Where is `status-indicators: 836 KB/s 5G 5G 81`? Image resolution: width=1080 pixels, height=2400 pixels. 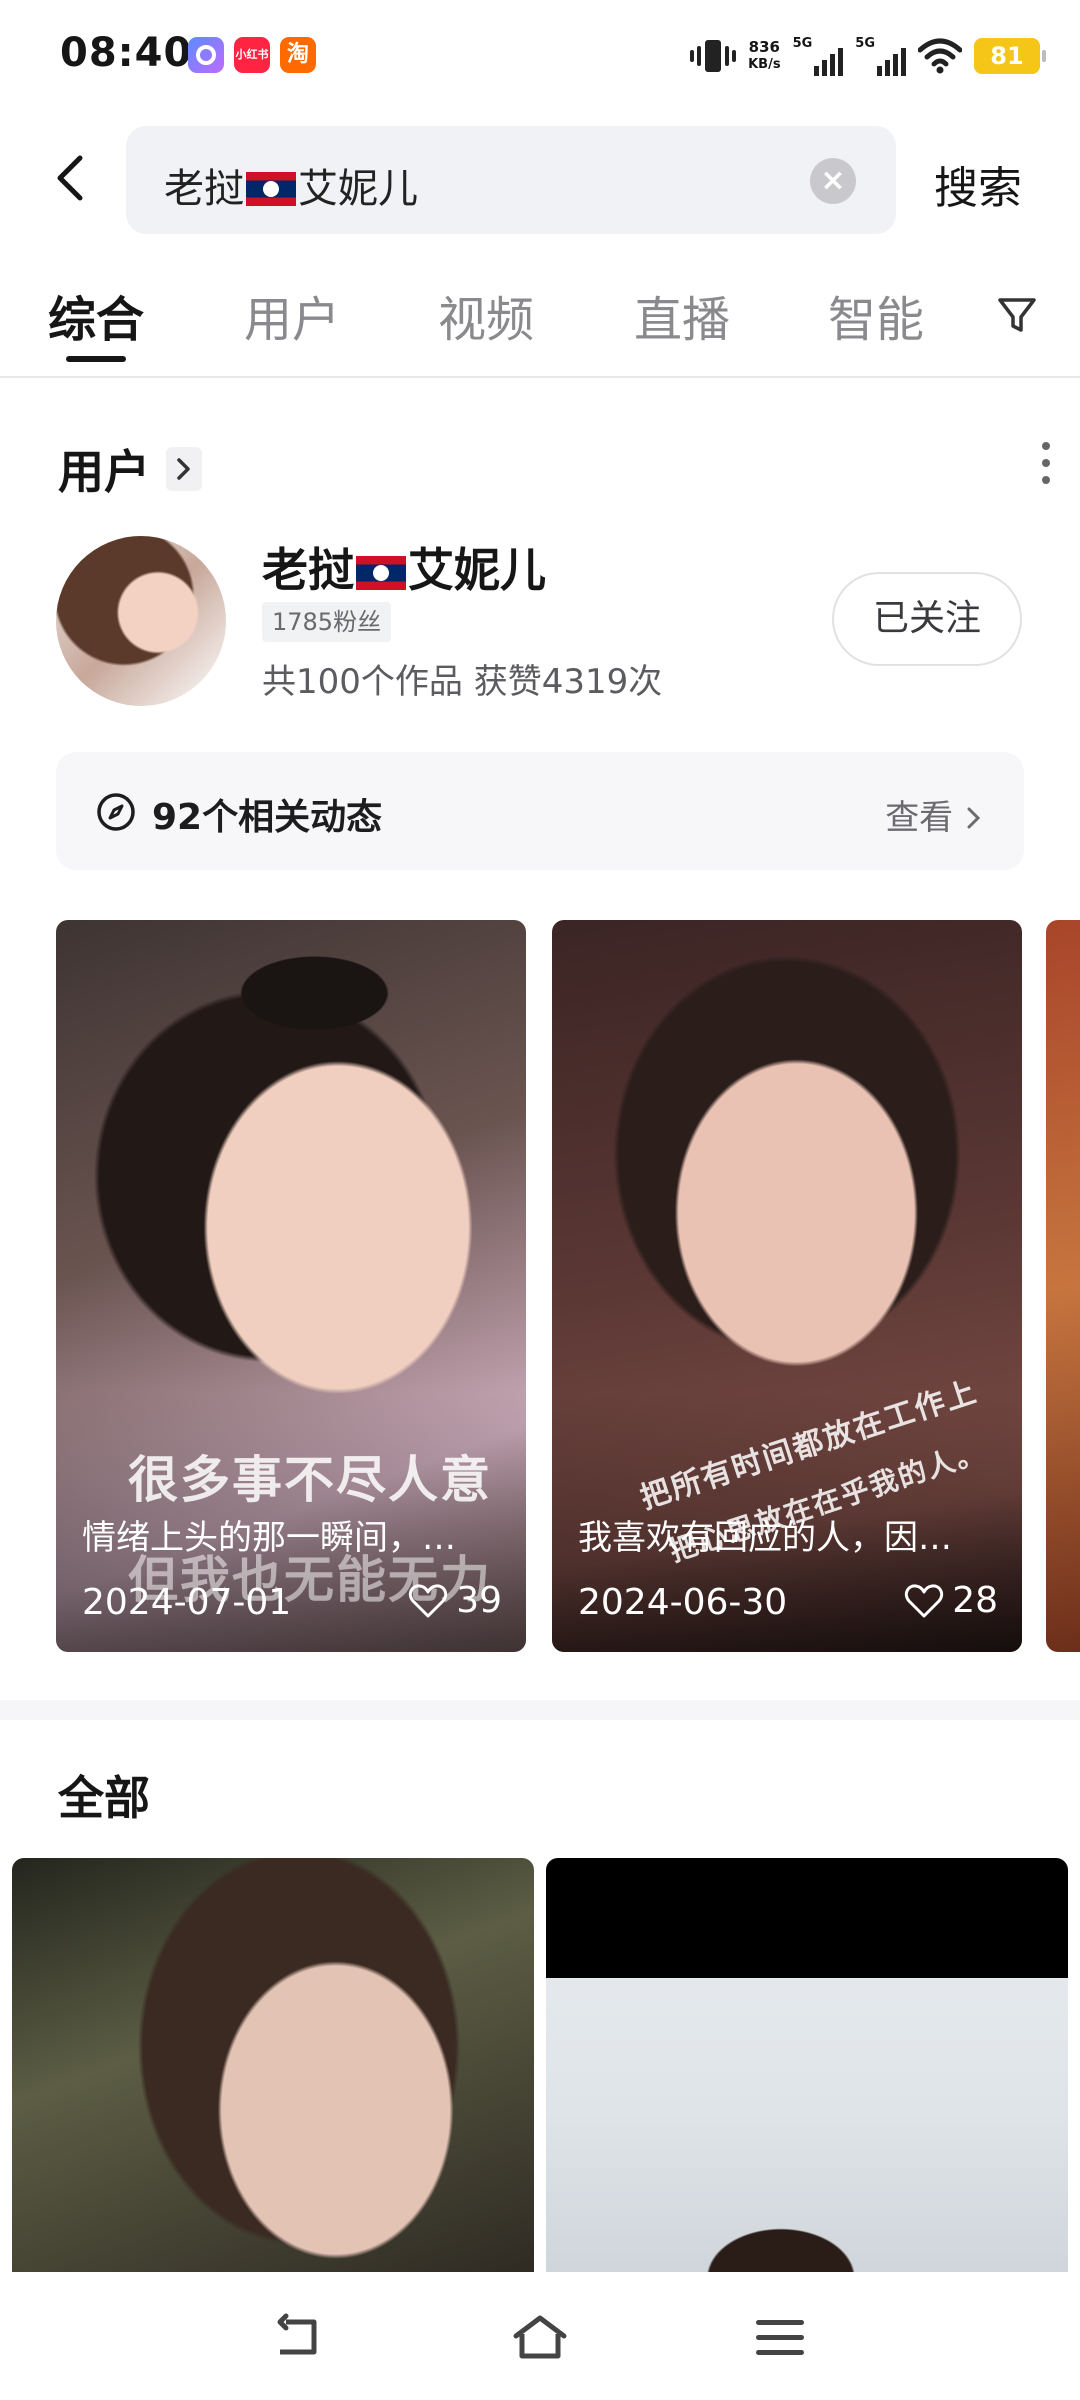 status-indicators: 836 KB/s 5G 5G 81 is located at coordinates (868, 56).